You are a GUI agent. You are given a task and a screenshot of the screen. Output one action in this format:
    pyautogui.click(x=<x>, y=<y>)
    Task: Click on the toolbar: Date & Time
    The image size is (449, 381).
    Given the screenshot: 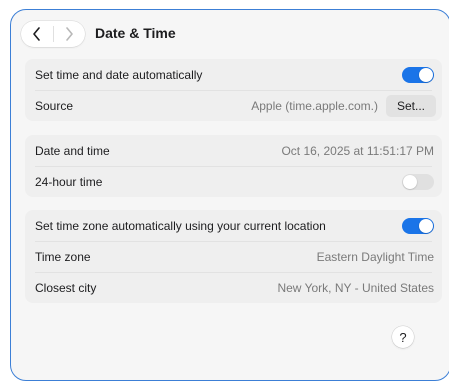 What is the action you would take?
    pyautogui.click(x=230, y=34)
    